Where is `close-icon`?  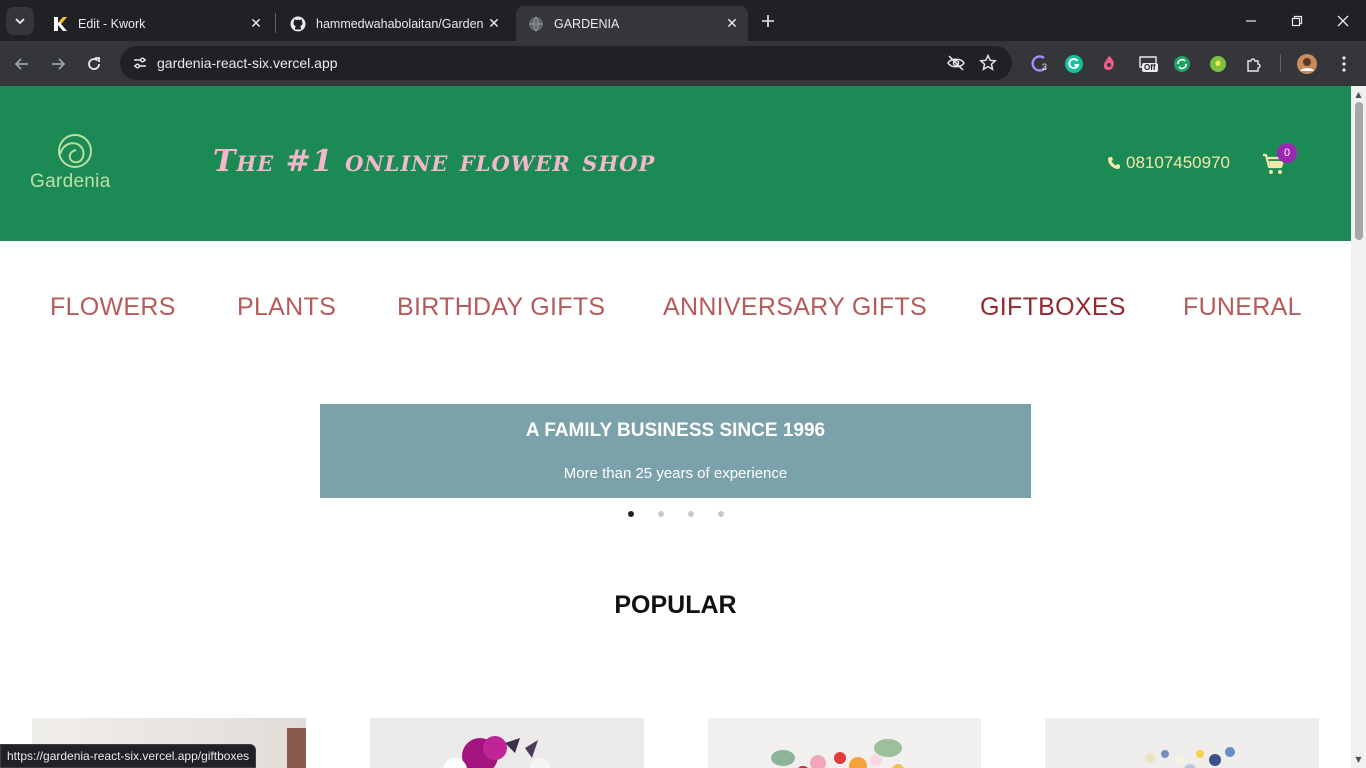
close-icon is located at coordinates (1343, 20).